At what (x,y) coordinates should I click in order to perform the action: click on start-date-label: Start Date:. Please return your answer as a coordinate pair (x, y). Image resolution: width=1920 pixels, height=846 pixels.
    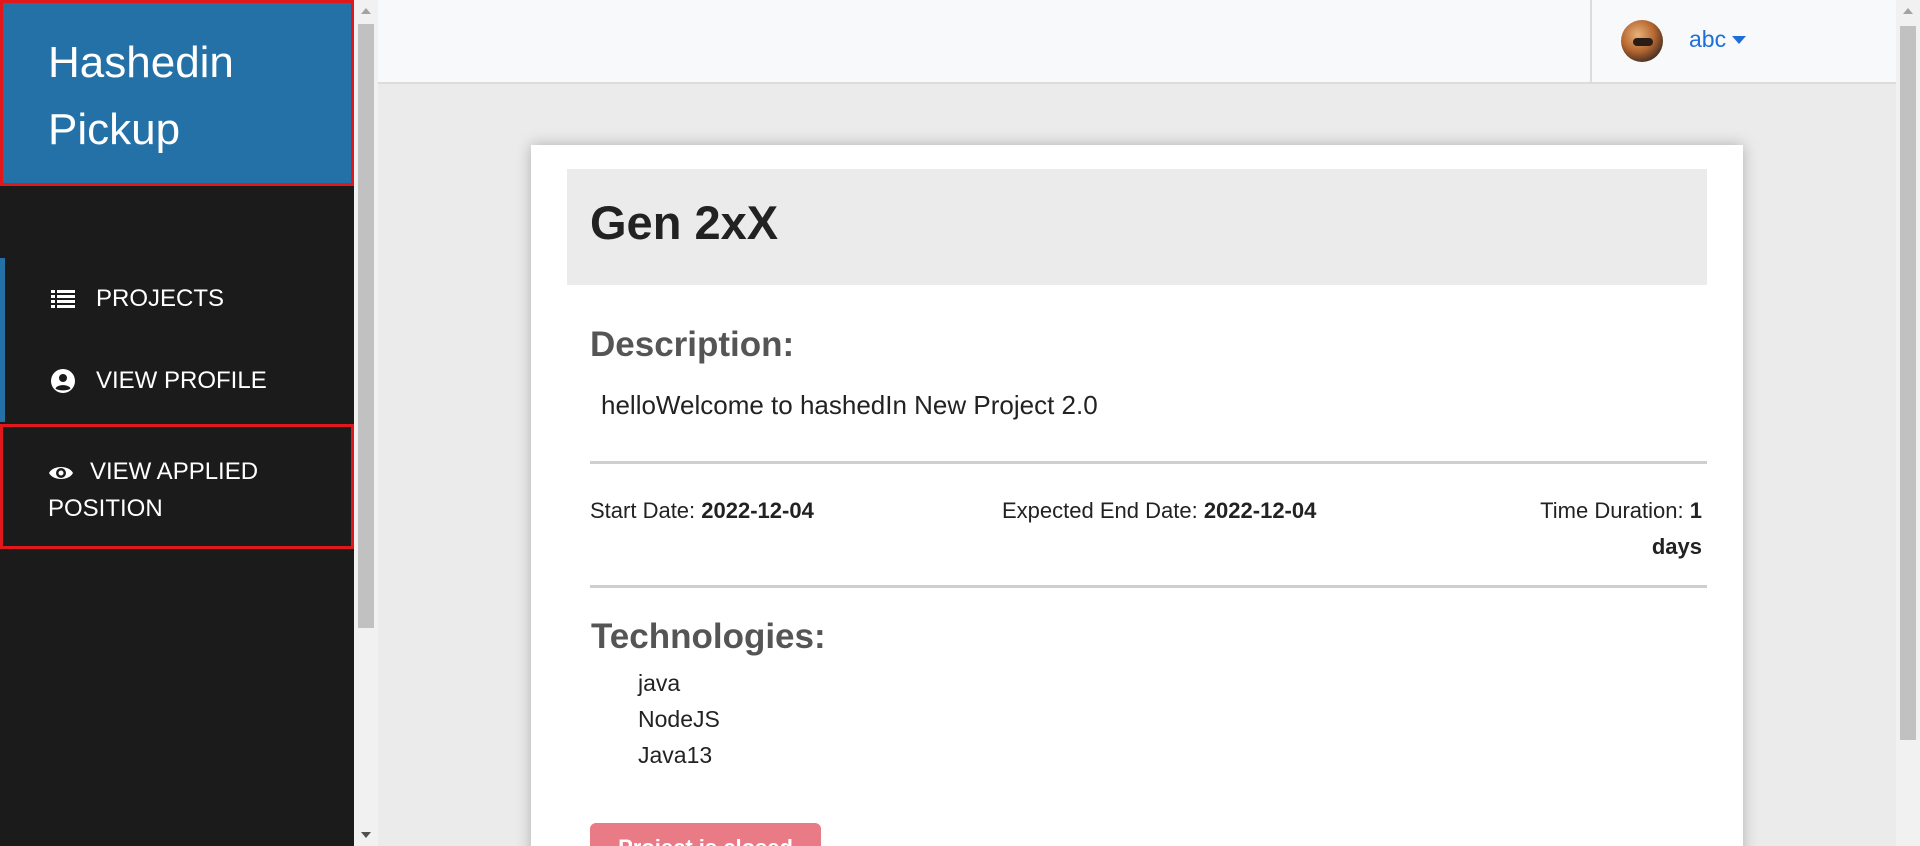
    Looking at the image, I should click on (643, 510).